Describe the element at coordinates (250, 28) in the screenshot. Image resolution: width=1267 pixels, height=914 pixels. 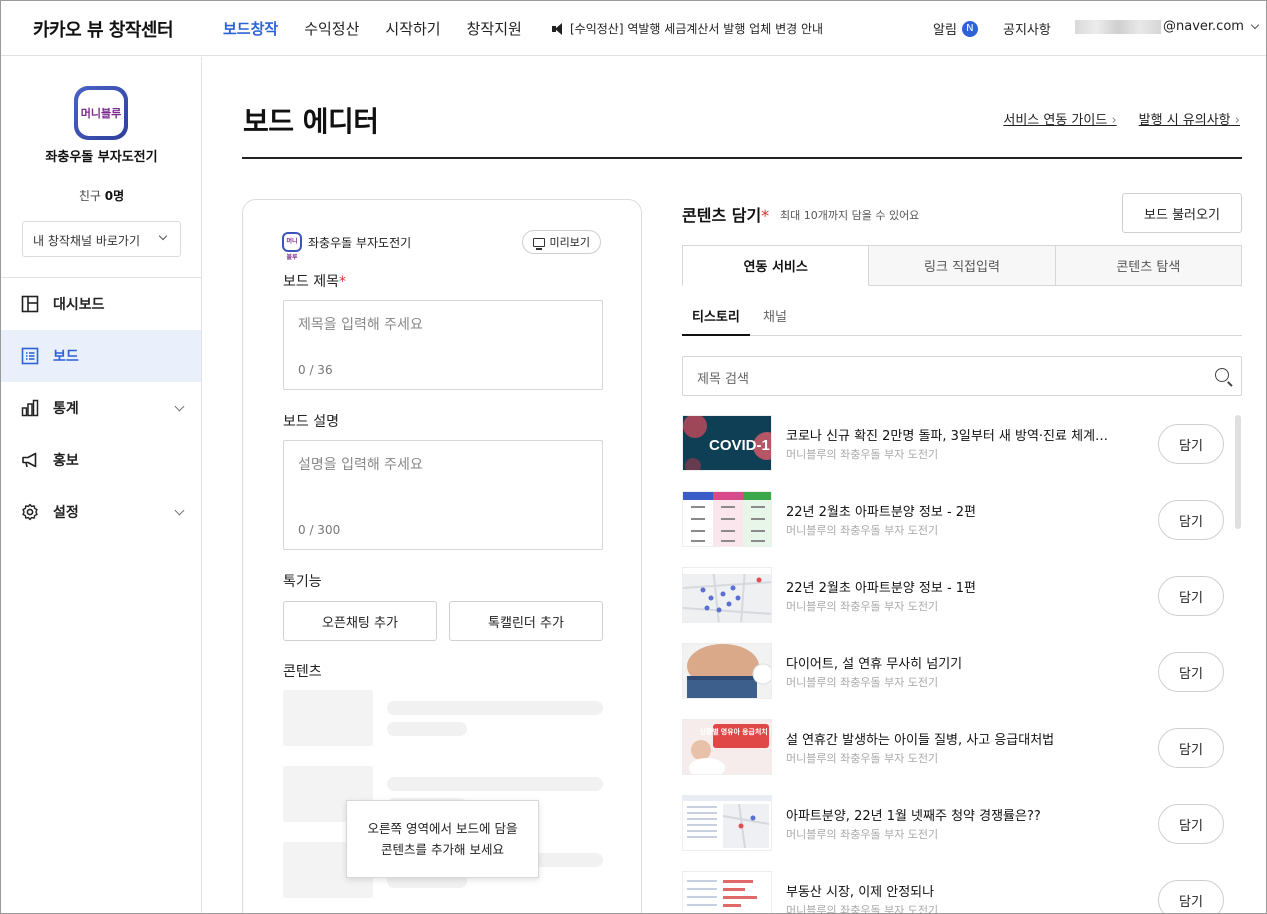
I see `nav-board-create: 보드창작` at that location.